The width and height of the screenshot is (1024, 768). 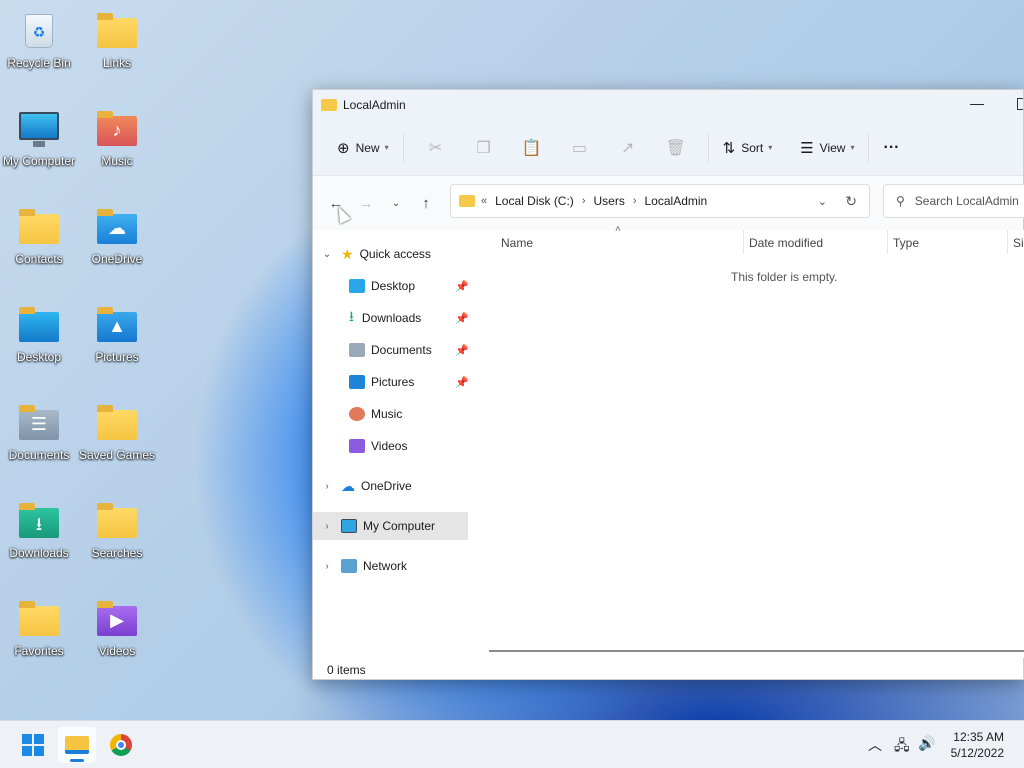 I want to click on nav-item-videos: Videos, so click(x=392, y=446).